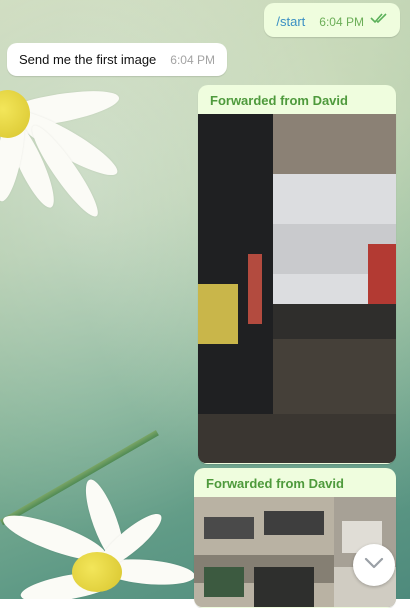 Image resolution: width=410 pixels, height=608 pixels. I want to click on message-text: Send me the first image, so click(88, 59).